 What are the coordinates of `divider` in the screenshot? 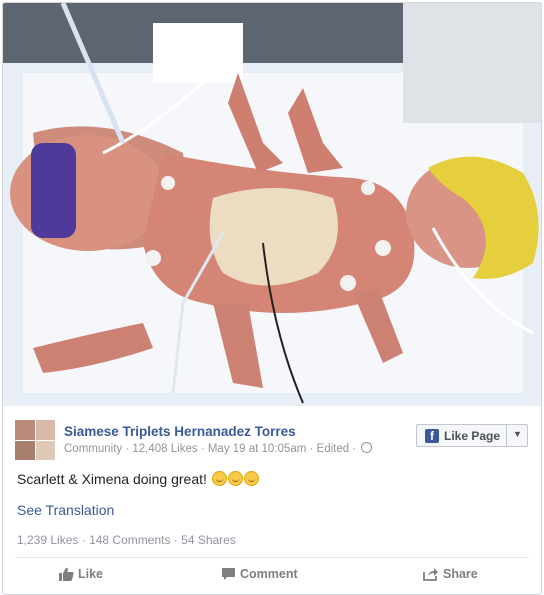 It's located at (272, 557).